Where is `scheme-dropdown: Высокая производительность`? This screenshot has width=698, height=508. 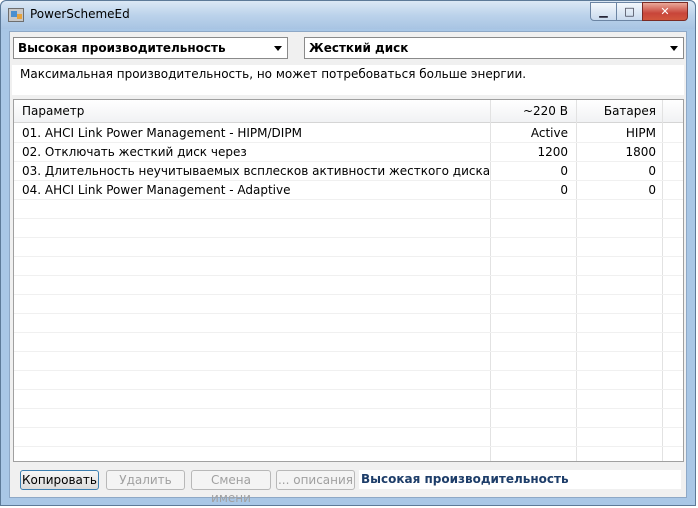
scheme-dropdown: Высокая производительность is located at coordinates (150, 48).